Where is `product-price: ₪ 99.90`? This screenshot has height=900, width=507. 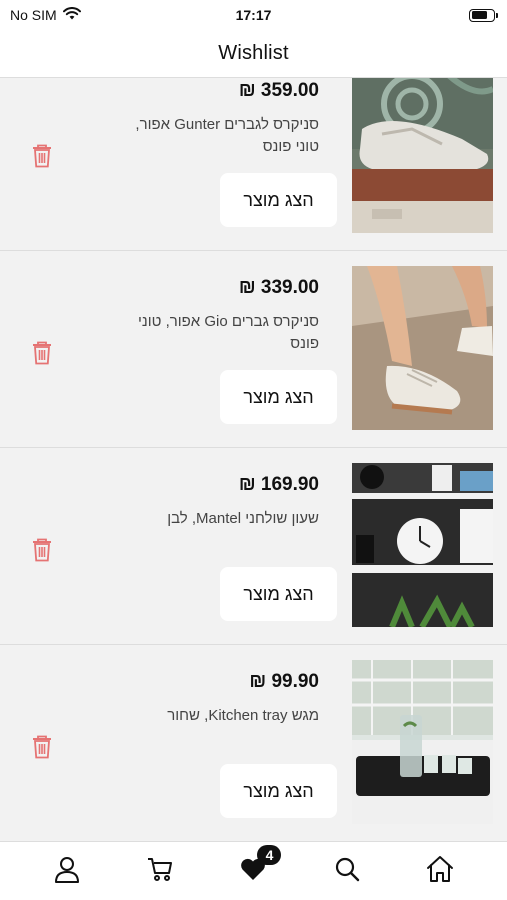 product-price: ₪ 99.90 is located at coordinates (284, 681).